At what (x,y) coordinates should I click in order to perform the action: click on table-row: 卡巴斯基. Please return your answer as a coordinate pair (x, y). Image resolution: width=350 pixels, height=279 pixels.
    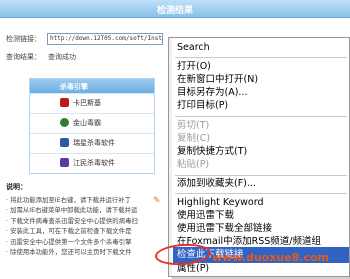
    Looking at the image, I should click on (92, 103).